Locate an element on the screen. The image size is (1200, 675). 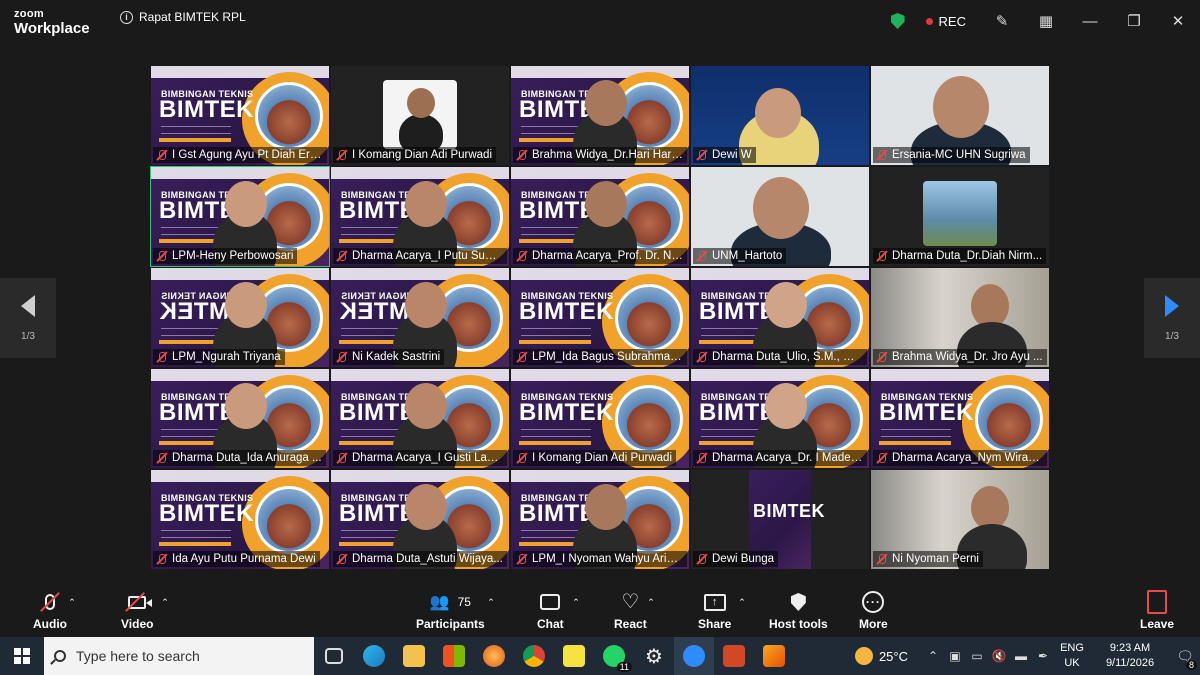
weather-widget: 25°C is located at coordinates (881, 656).